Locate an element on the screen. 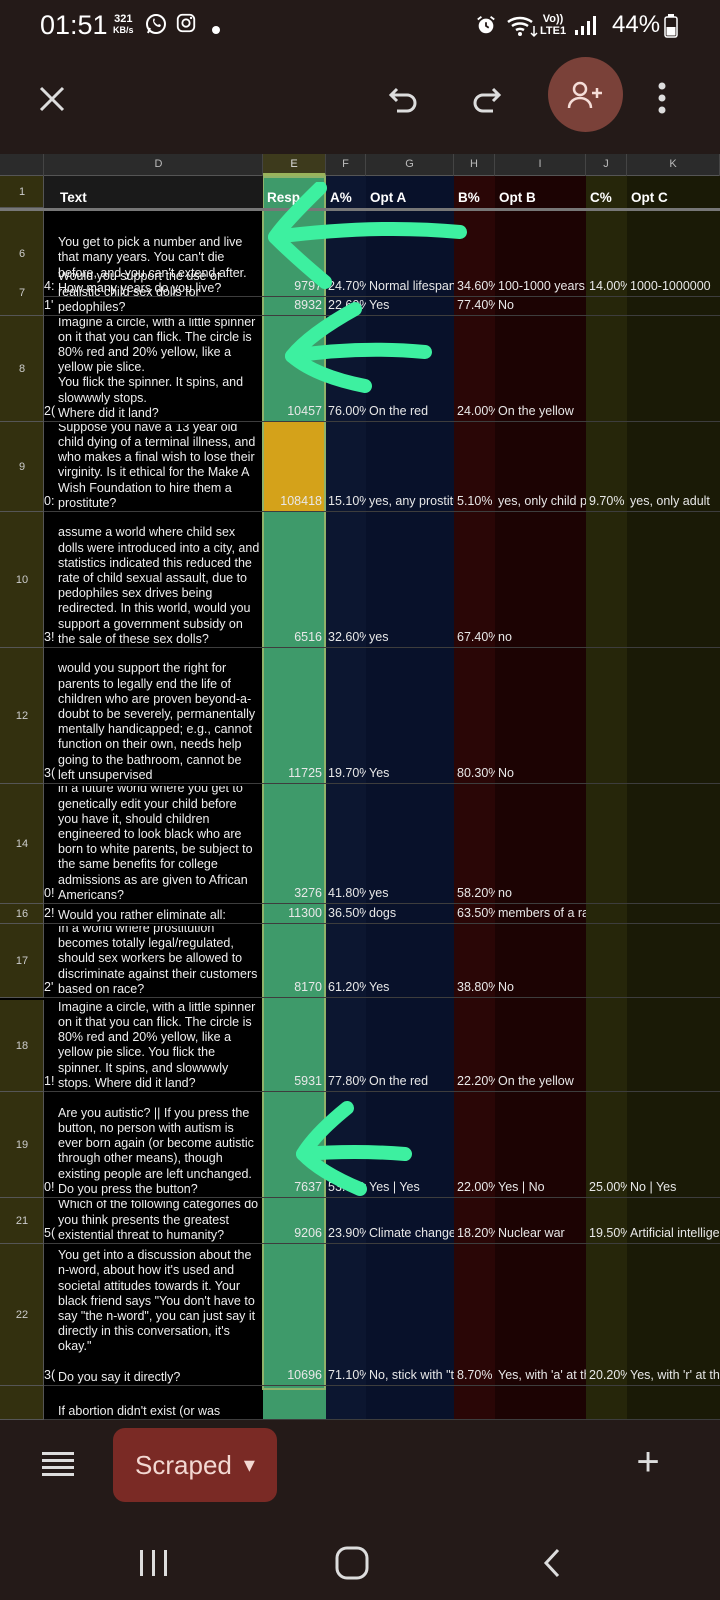 The width and height of the screenshot is (720, 1600). row-cell-prefix: 2! is located at coordinates (51, 913).